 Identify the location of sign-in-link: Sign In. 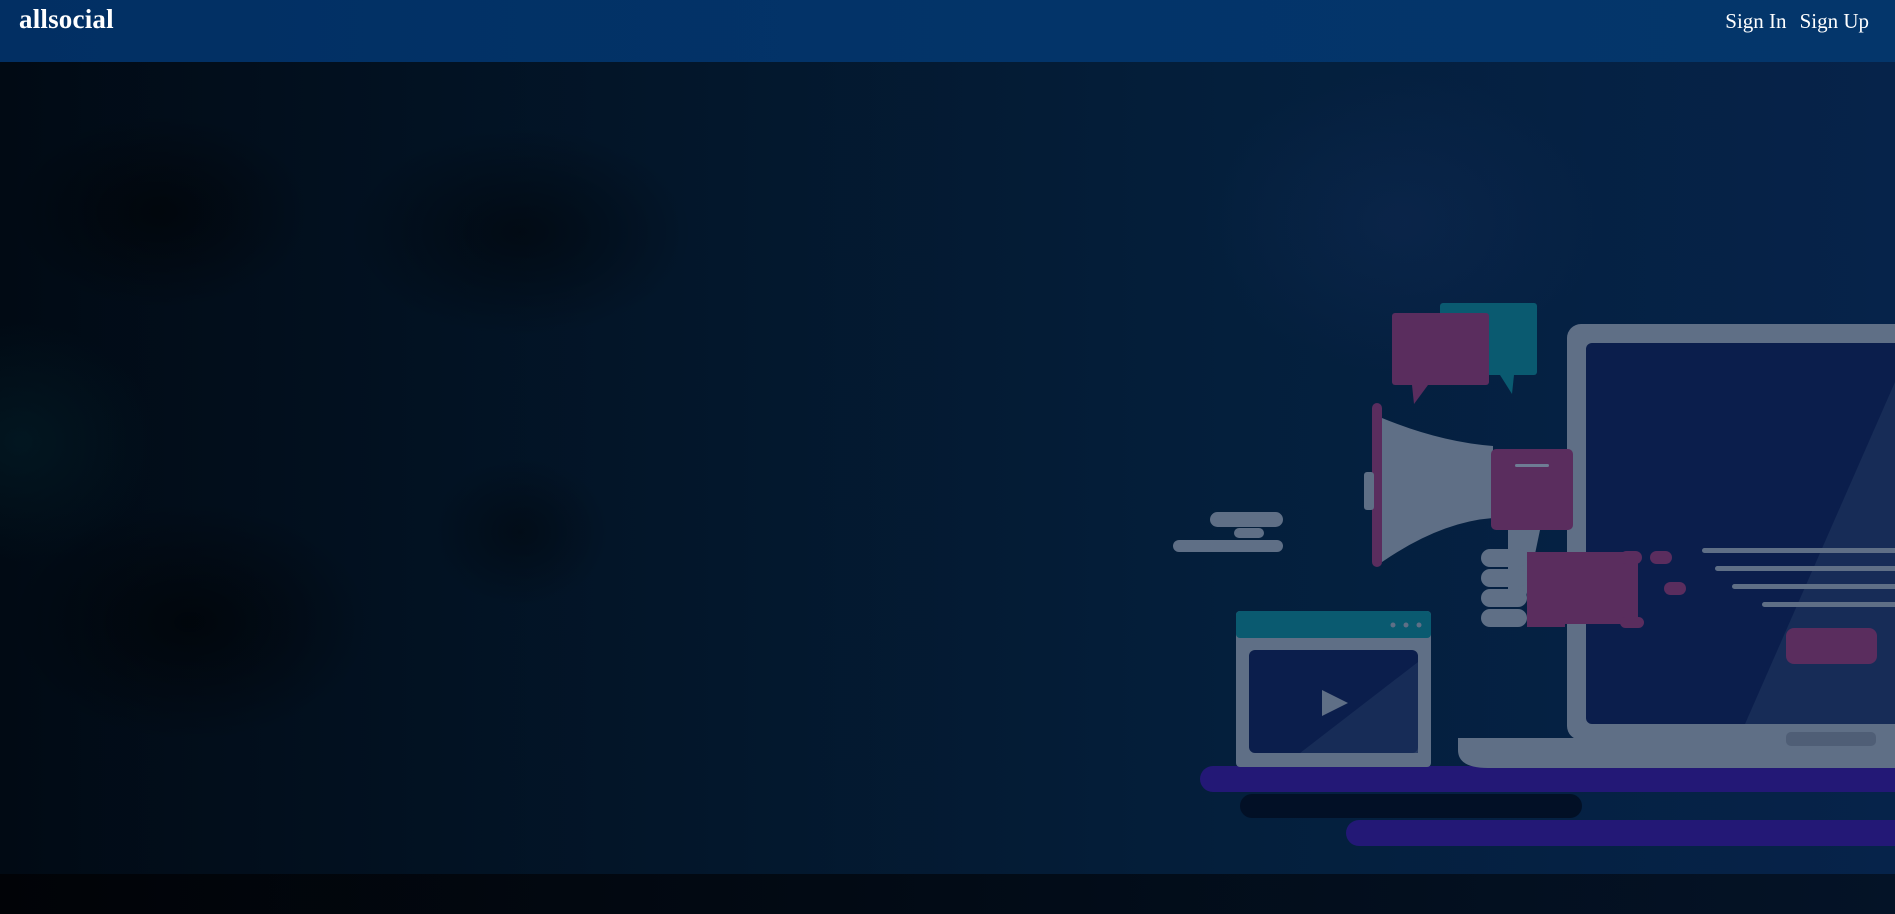
(1755, 21).